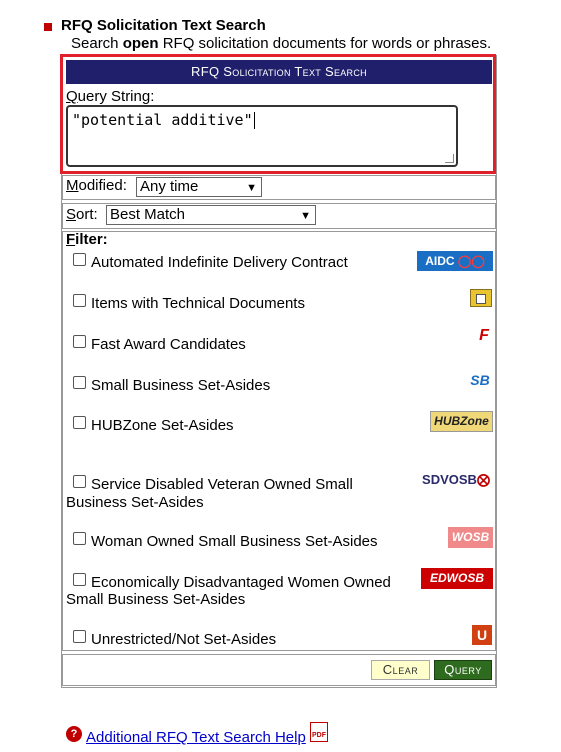  Describe the element at coordinates (262, 136) in the screenshot. I see `query-string-input: "potential additive"` at that location.